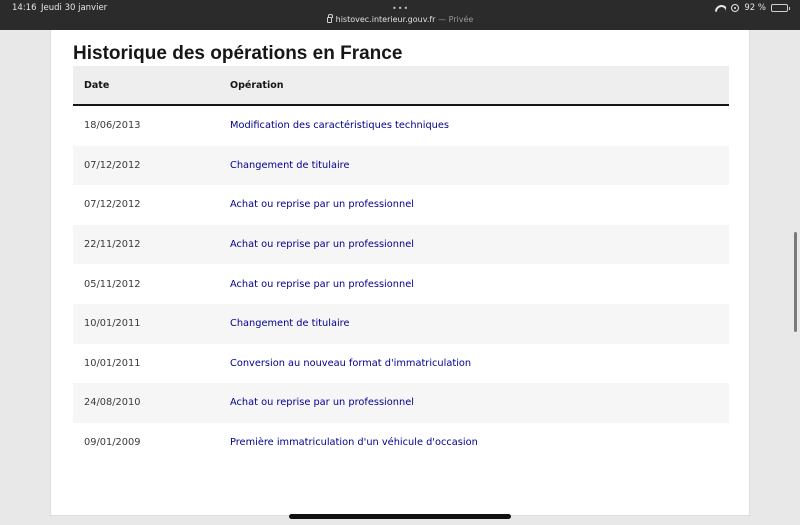 The width and height of the screenshot is (800, 525). What do you see at coordinates (74, 8) in the screenshot?
I see `status-date: Jeudi 30 janvier` at bounding box center [74, 8].